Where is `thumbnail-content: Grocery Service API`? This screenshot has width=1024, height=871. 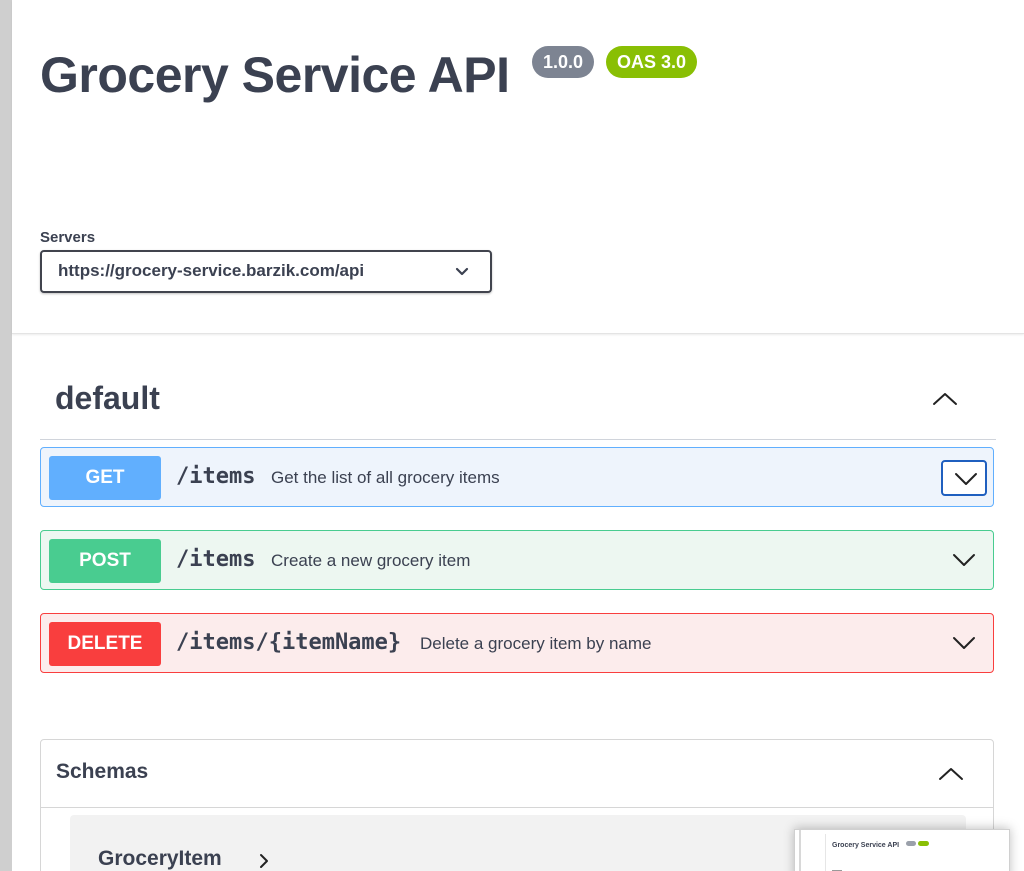
thumbnail-content: Grocery Service API is located at coordinates (913, 852).